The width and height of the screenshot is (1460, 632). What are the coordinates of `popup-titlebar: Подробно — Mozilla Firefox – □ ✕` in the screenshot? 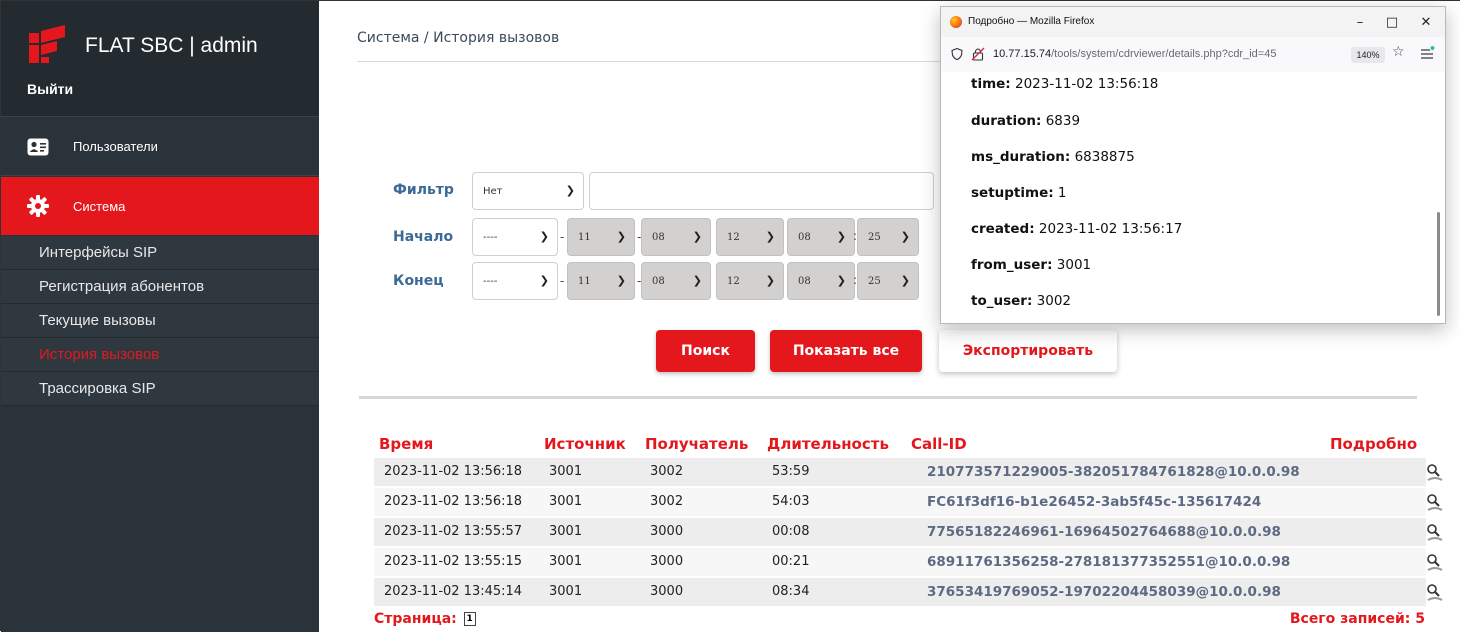 It's located at (1193, 22).